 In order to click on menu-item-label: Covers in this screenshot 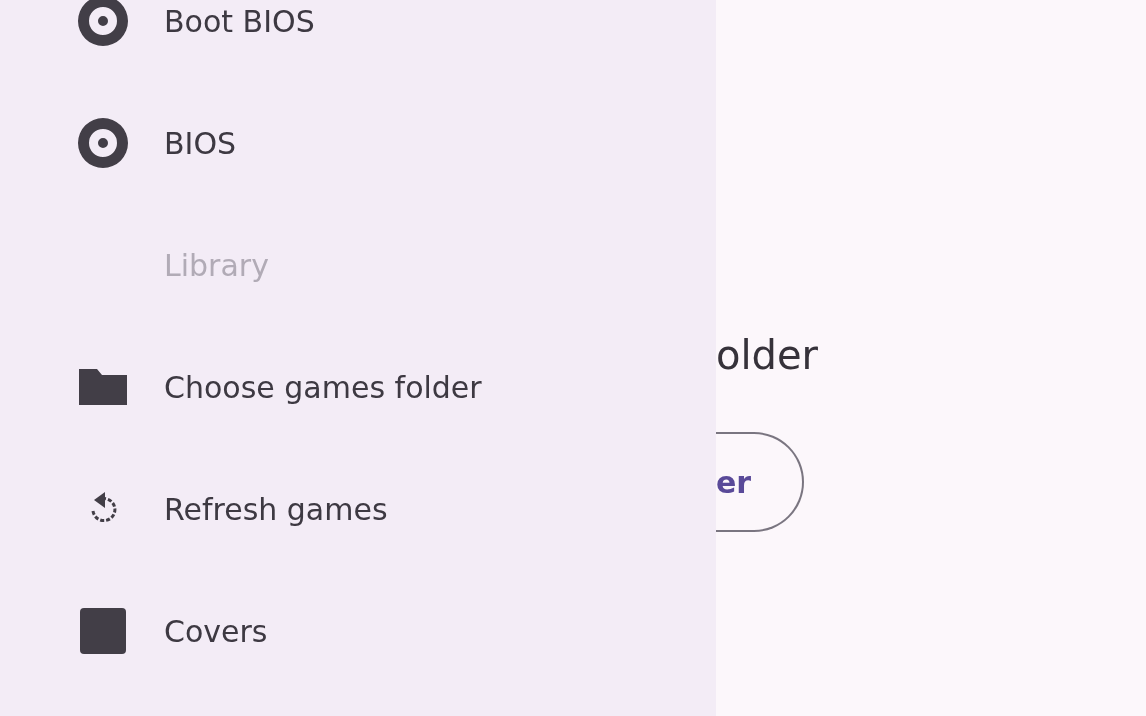, I will do `click(216, 631)`.